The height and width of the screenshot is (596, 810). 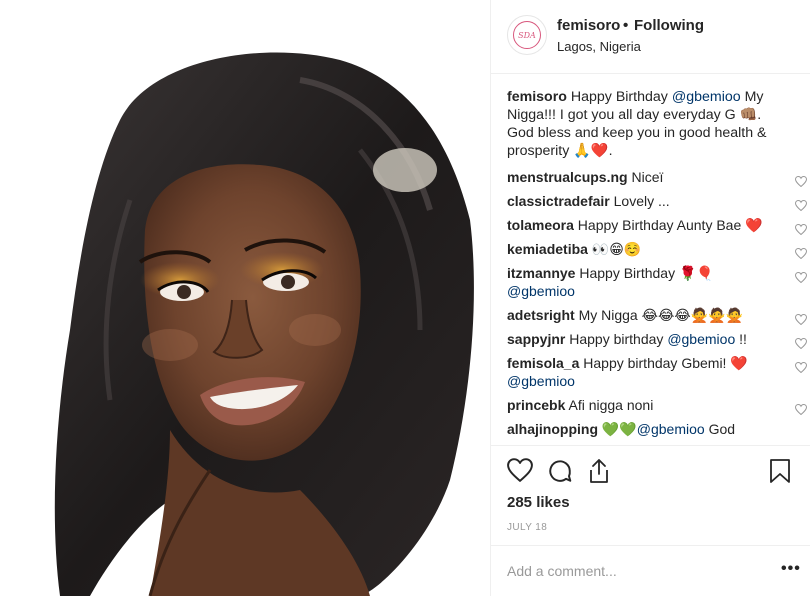 What do you see at coordinates (541, 315) in the screenshot?
I see `comment-username: adetsright` at bounding box center [541, 315].